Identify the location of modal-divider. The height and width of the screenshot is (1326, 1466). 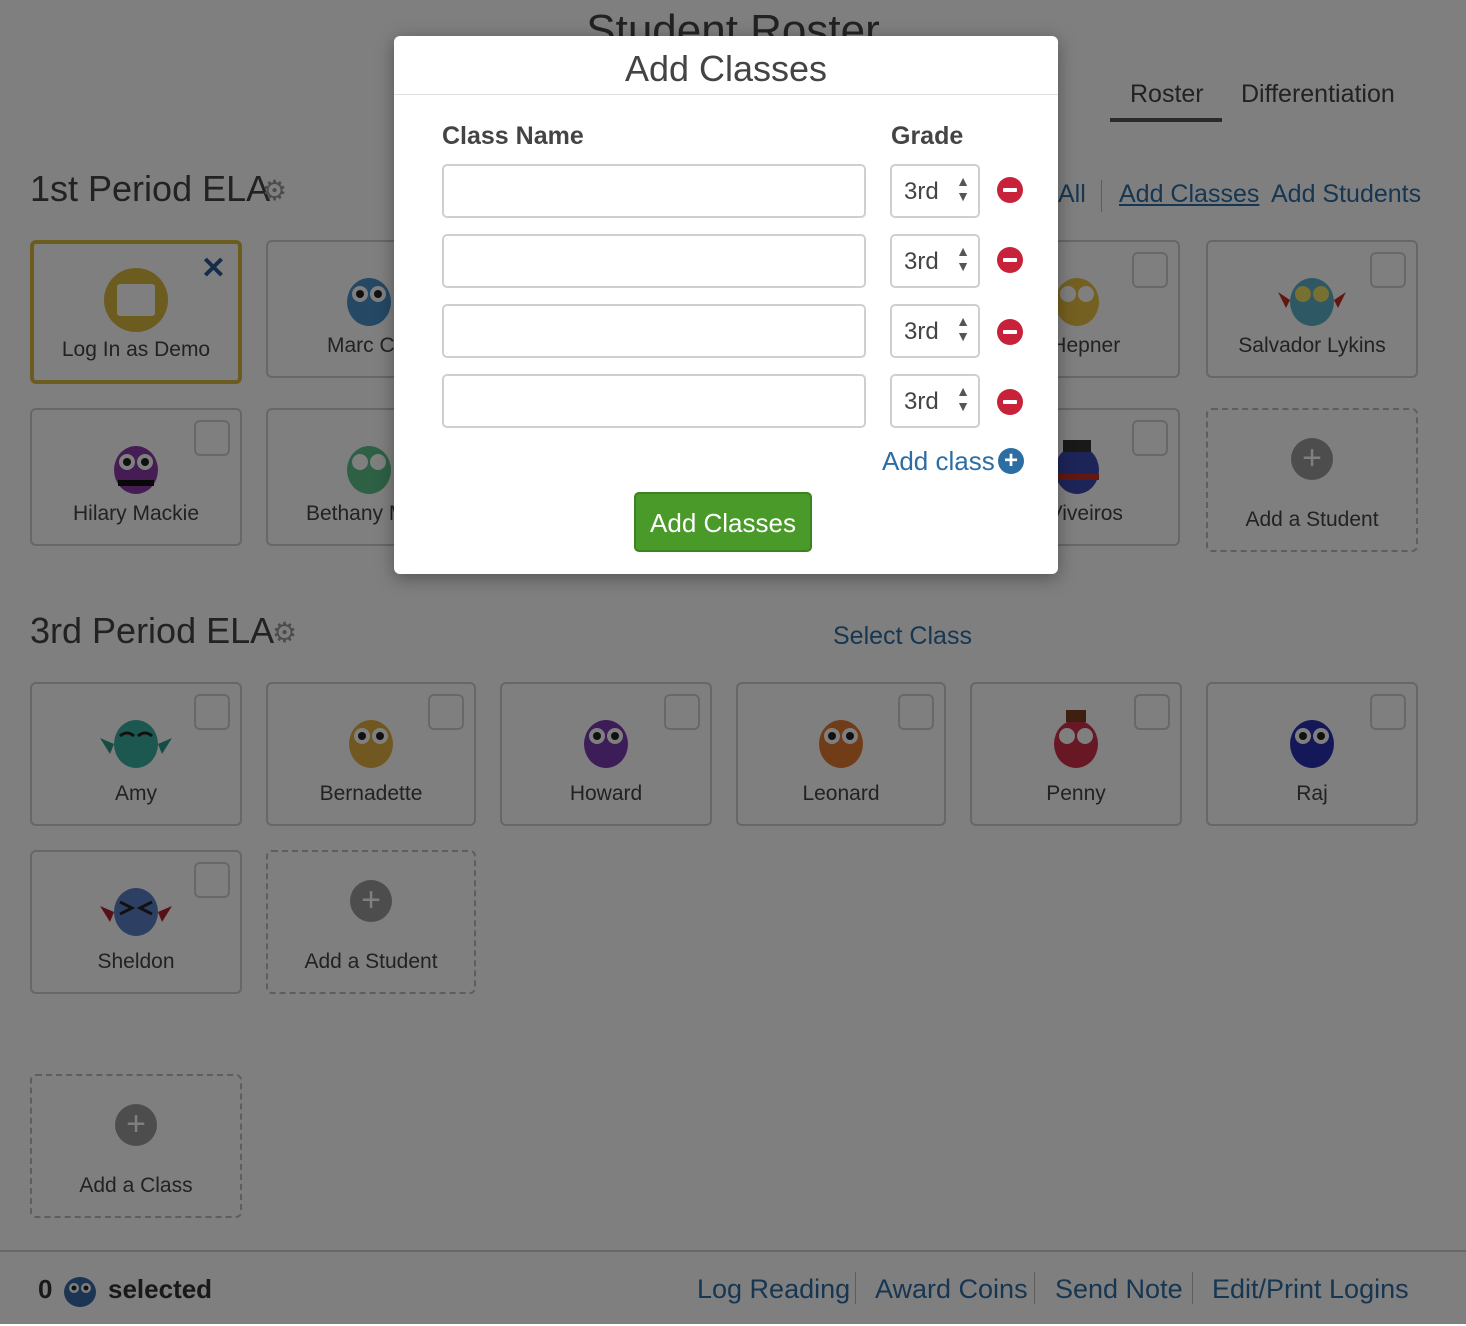
(726, 94).